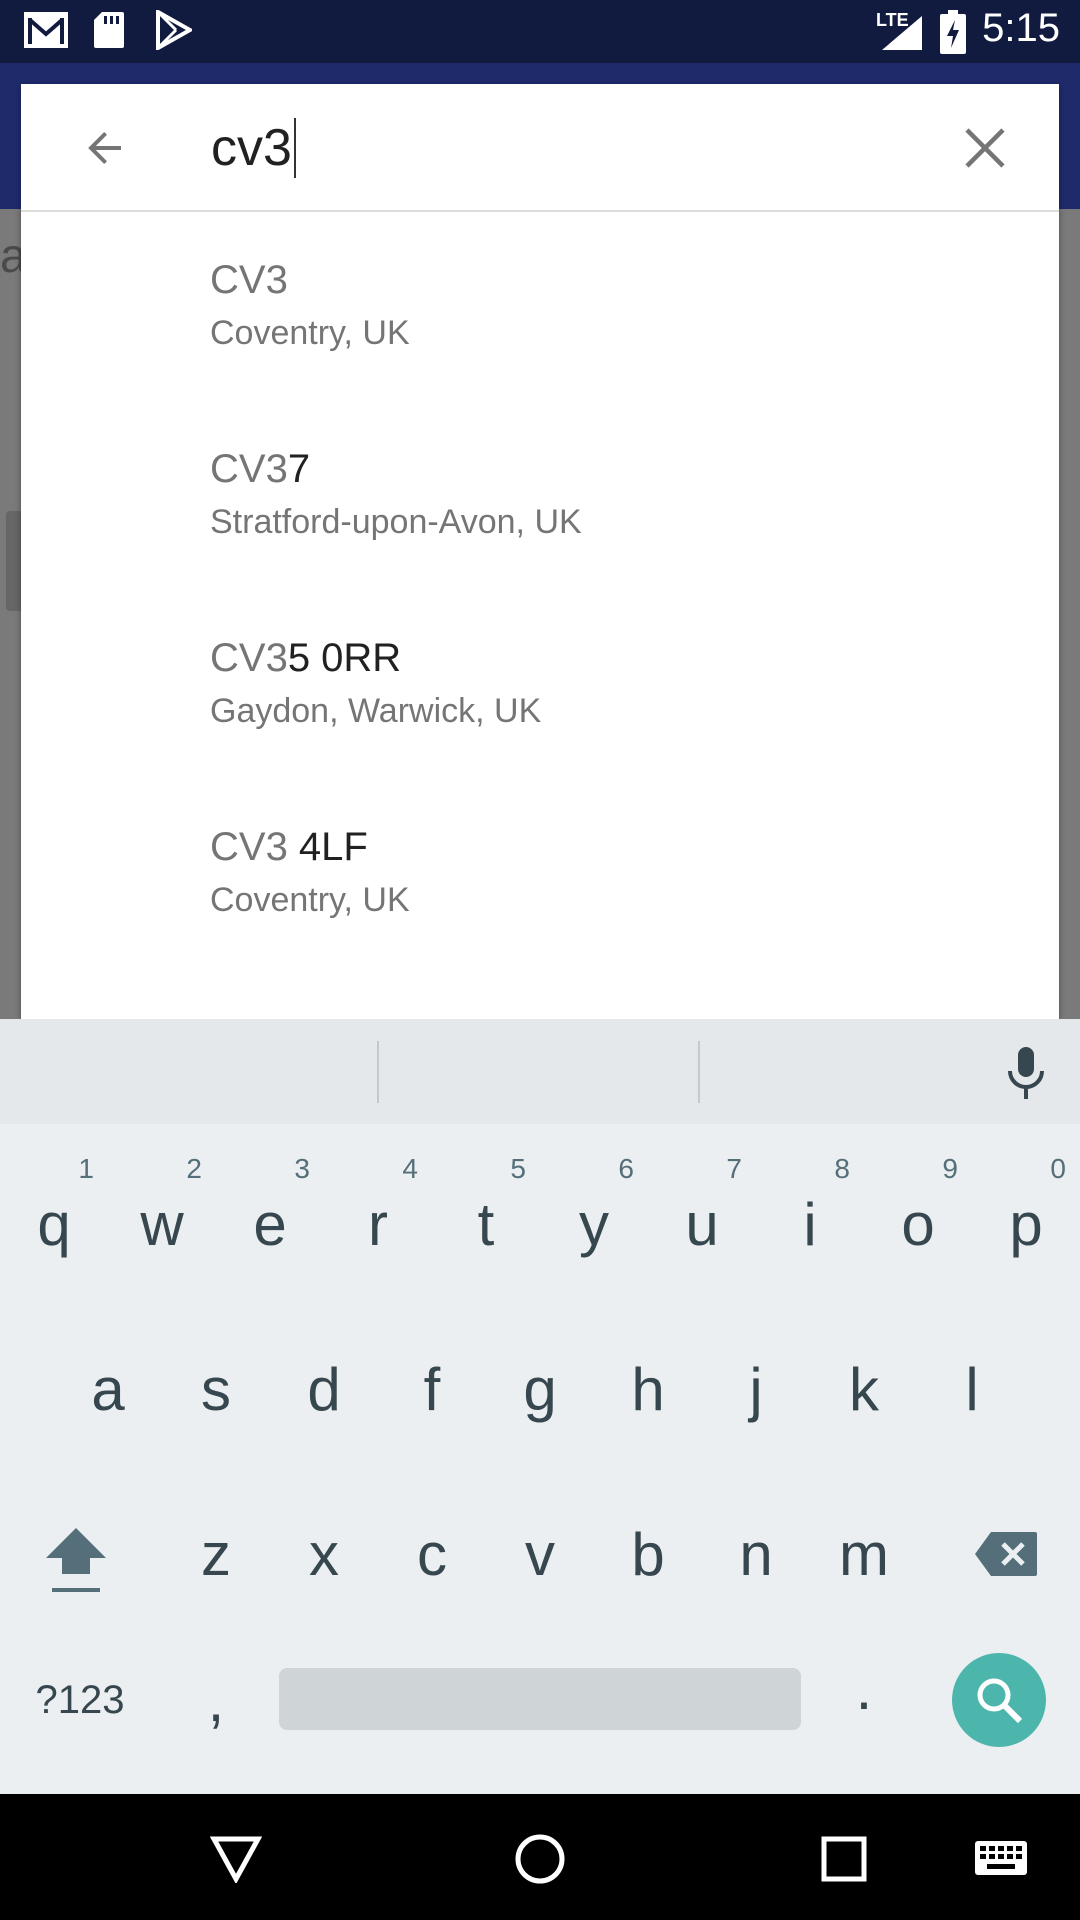  Describe the element at coordinates (518, 1168) in the screenshot. I see `key-hint: 5` at that location.